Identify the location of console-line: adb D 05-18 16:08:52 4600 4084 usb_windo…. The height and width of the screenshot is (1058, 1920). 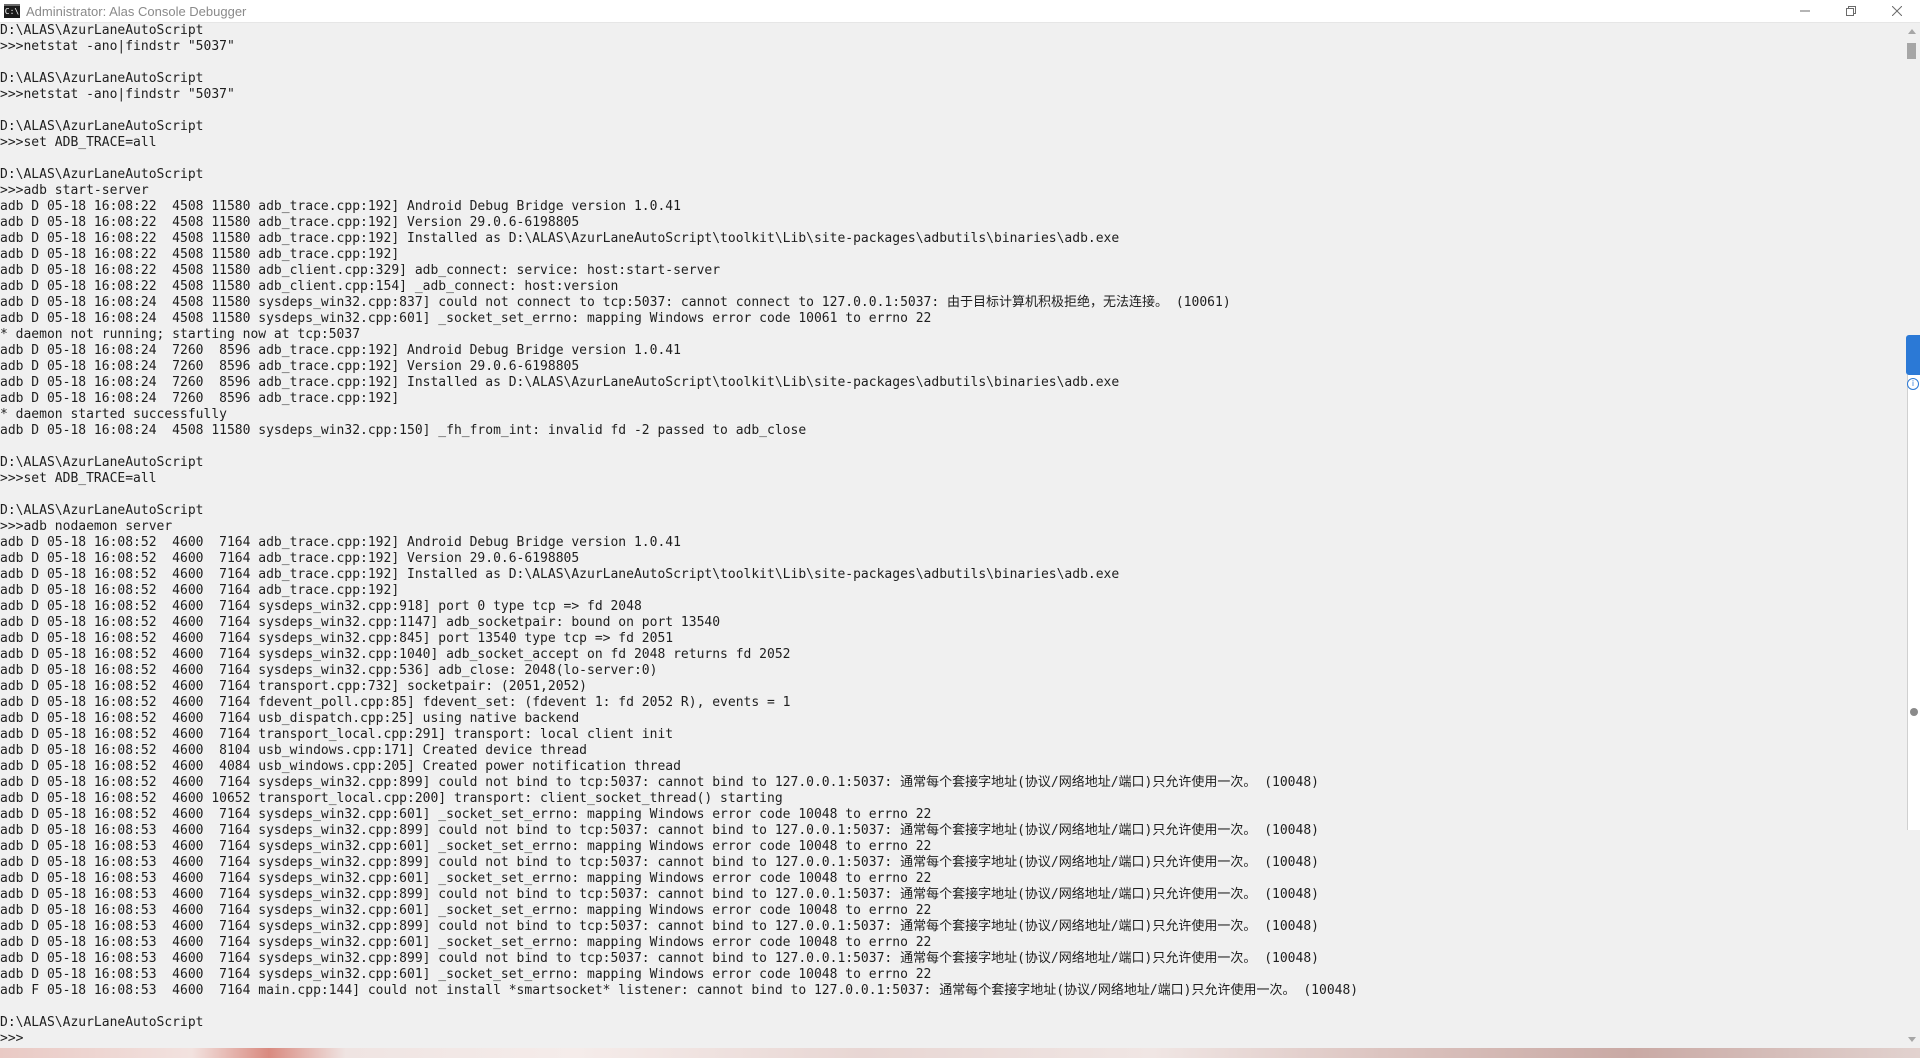
(340, 766).